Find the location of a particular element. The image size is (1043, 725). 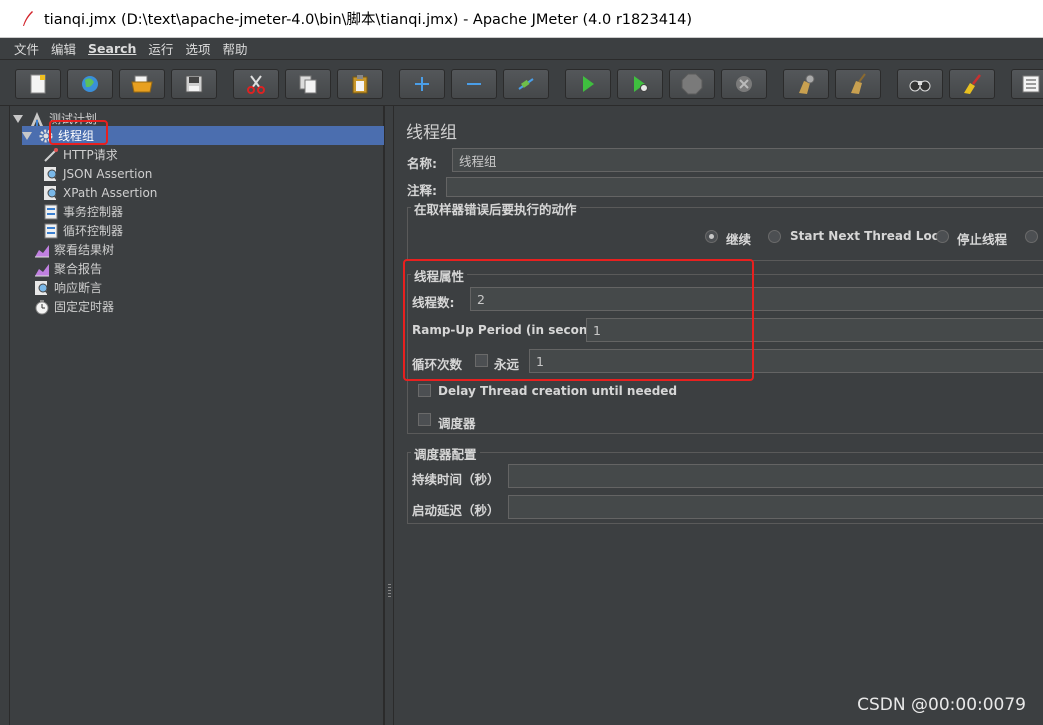

reset-search-button is located at coordinates (972, 84).